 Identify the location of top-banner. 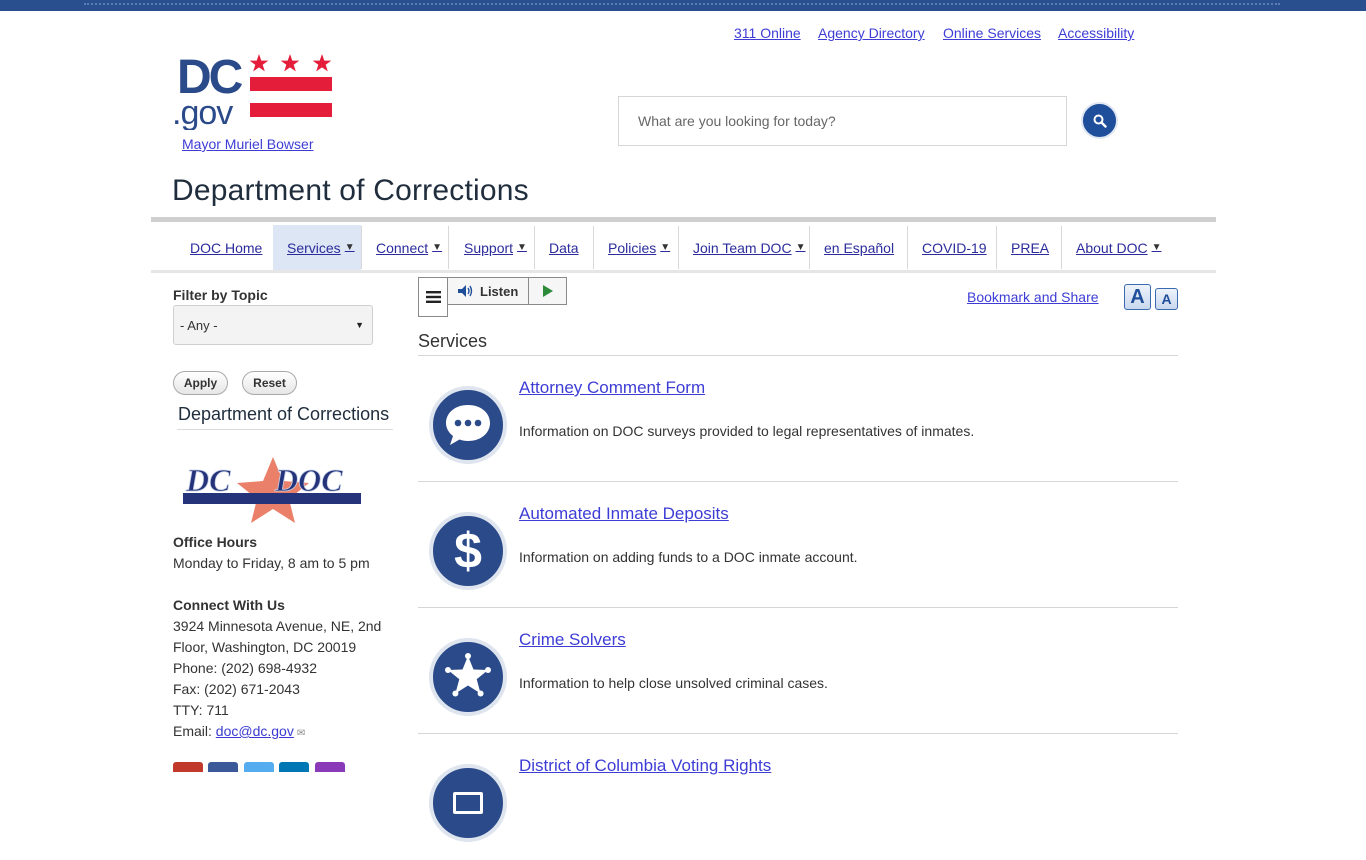
(683, 5).